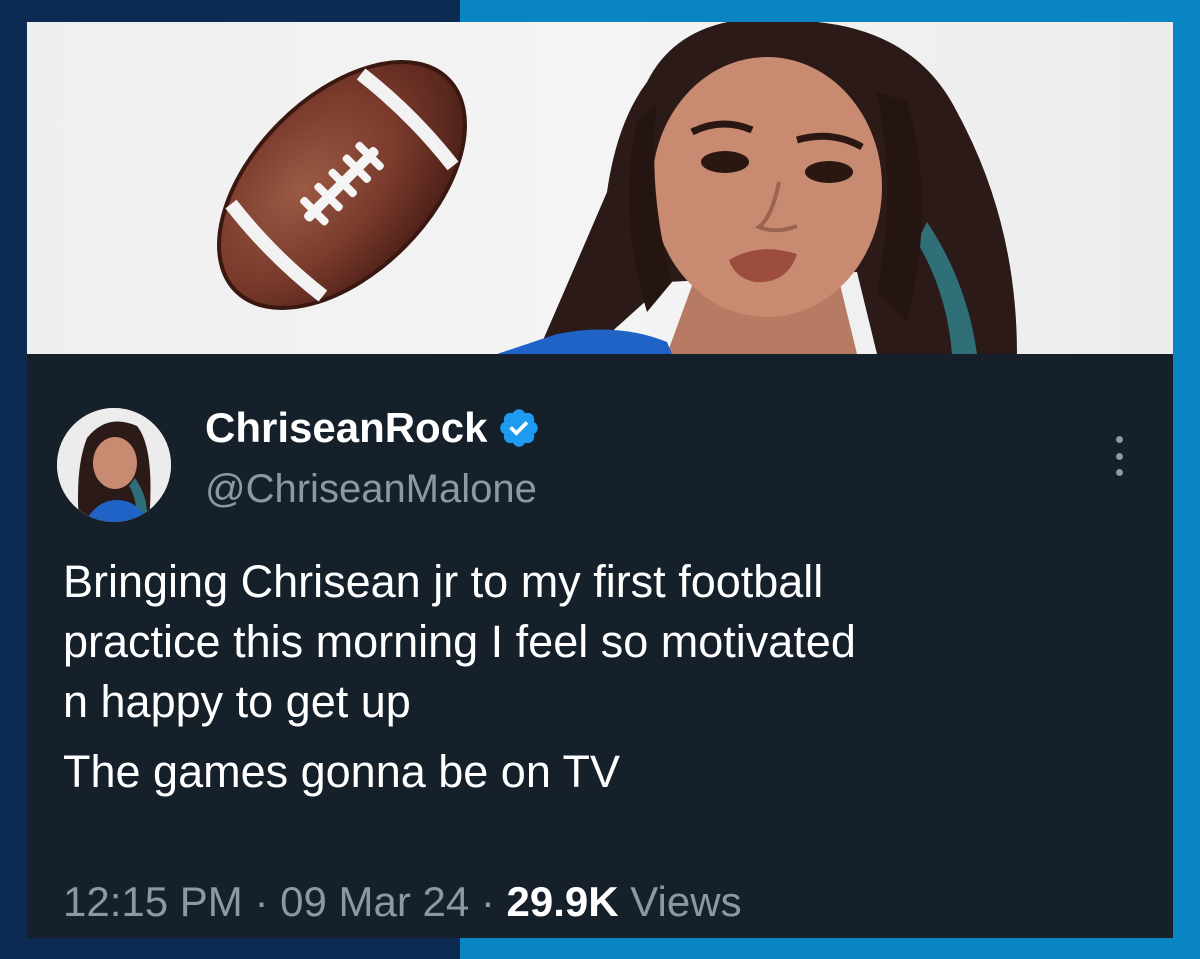 Image resolution: width=1200 pixels, height=959 pixels. I want to click on tweet-date: 09 Mar 24, so click(374, 901).